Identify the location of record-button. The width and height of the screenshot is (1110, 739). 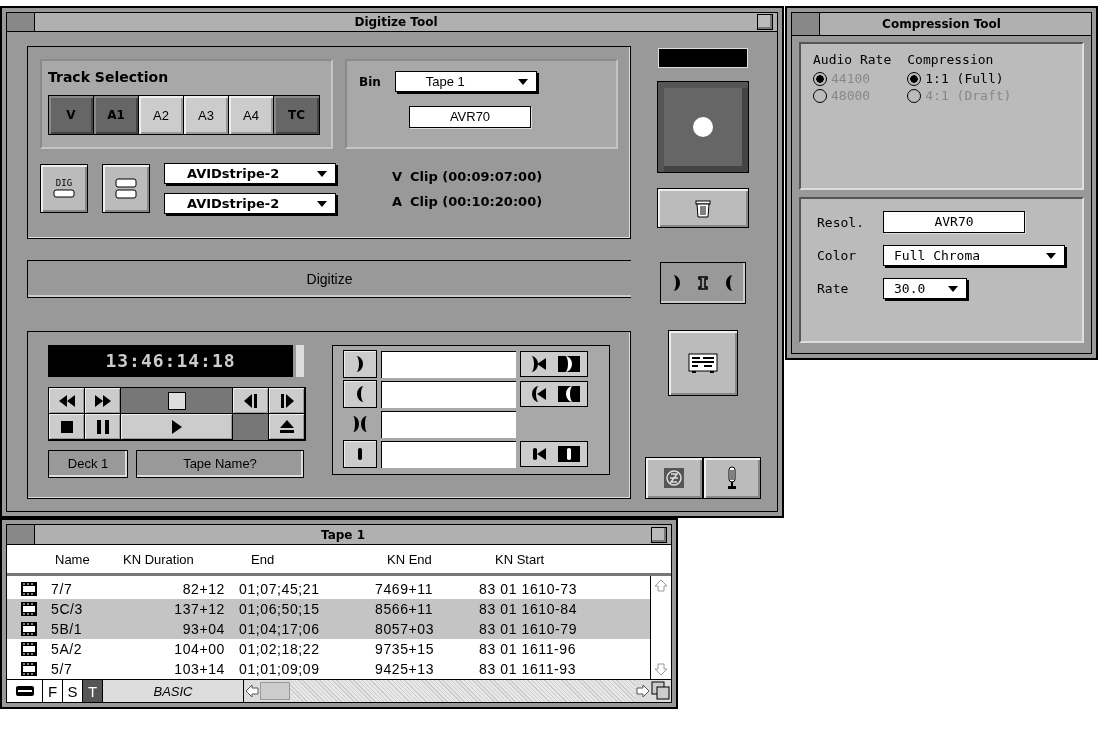
(703, 127).